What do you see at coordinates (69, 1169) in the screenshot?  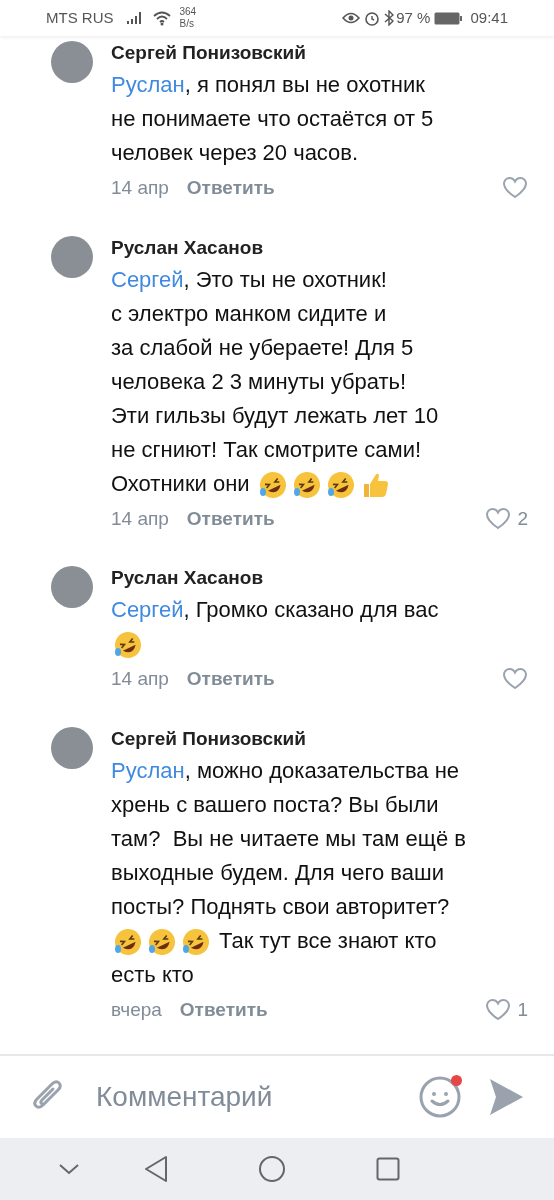 I see `chevron-down-icon` at bounding box center [69, 1169].